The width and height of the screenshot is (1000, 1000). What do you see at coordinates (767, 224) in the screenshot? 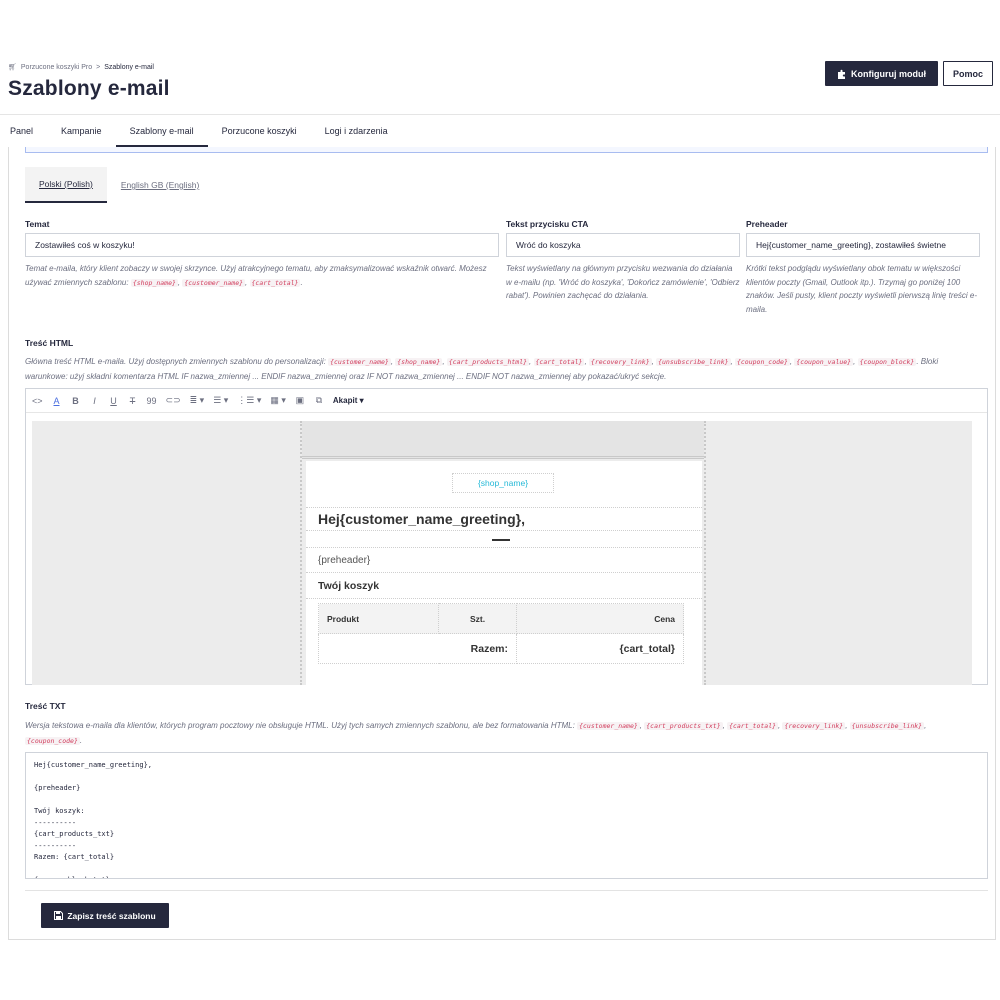
I see `preheader-label: Preheader` at bounding box center [767, 224].